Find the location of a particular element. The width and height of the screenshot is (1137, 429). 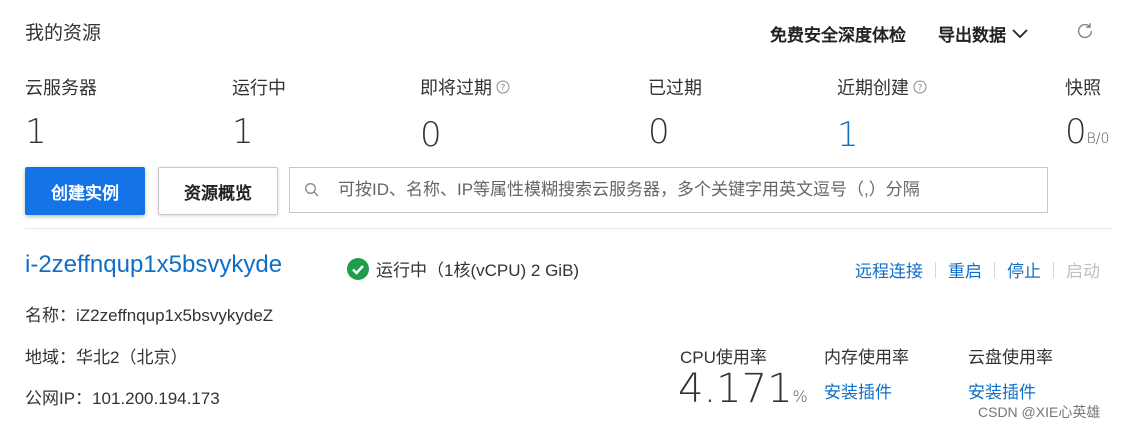

instance-actions: 远程连接 重启 停止 启动 is located at coordinates (977, 269).